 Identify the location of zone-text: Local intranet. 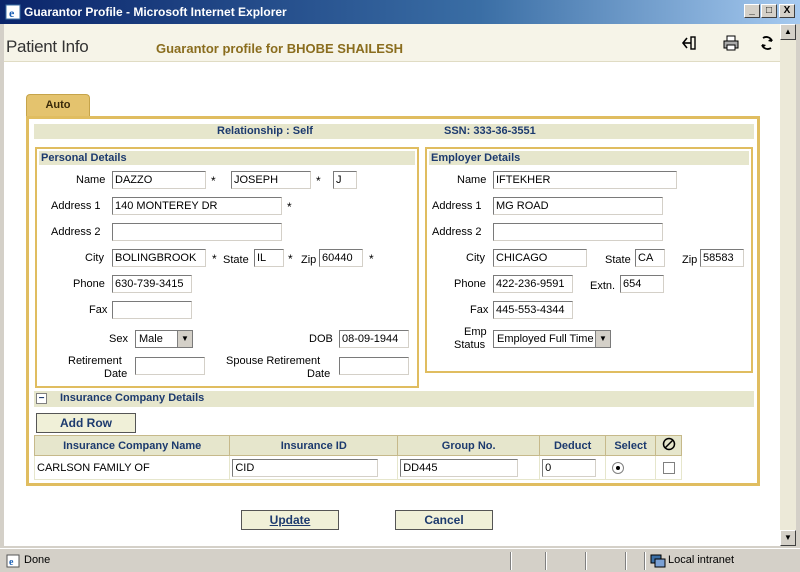
(701, 560).